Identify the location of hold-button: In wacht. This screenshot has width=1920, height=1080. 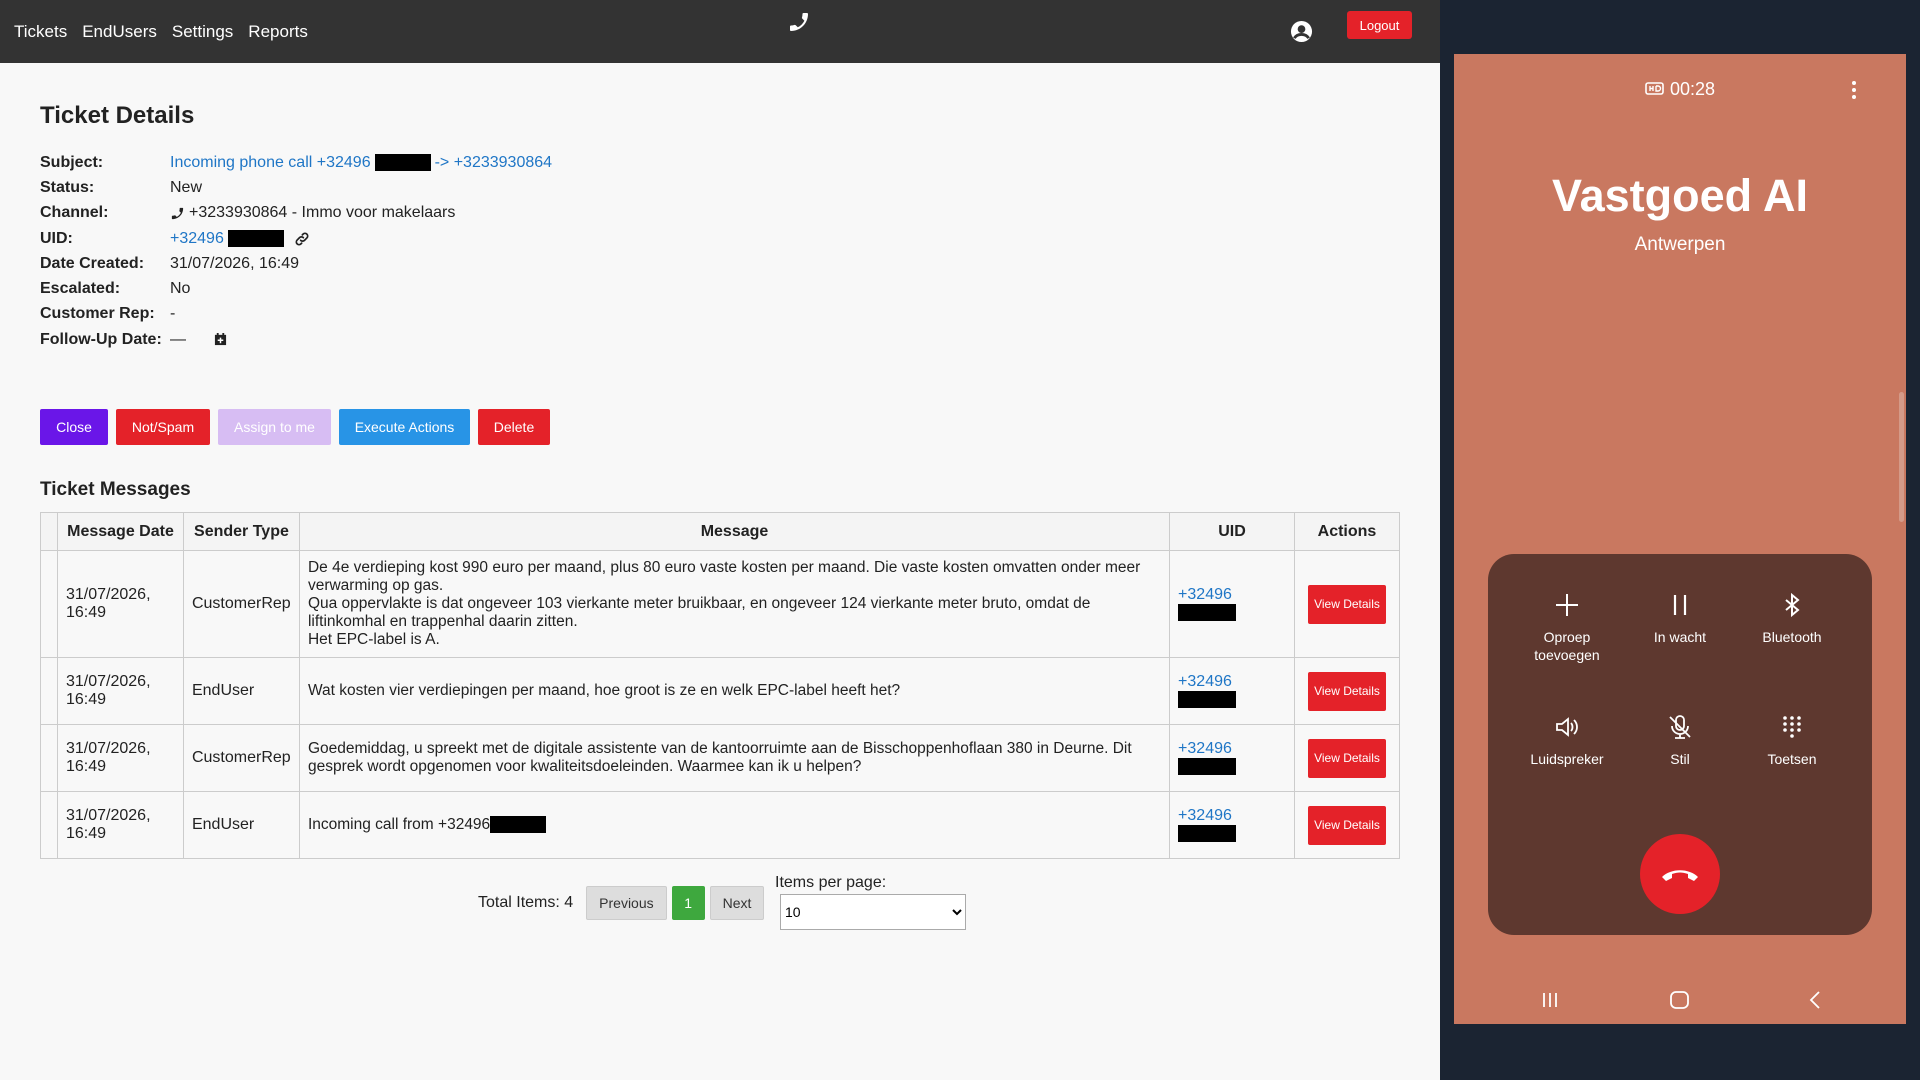
(1680, 618).